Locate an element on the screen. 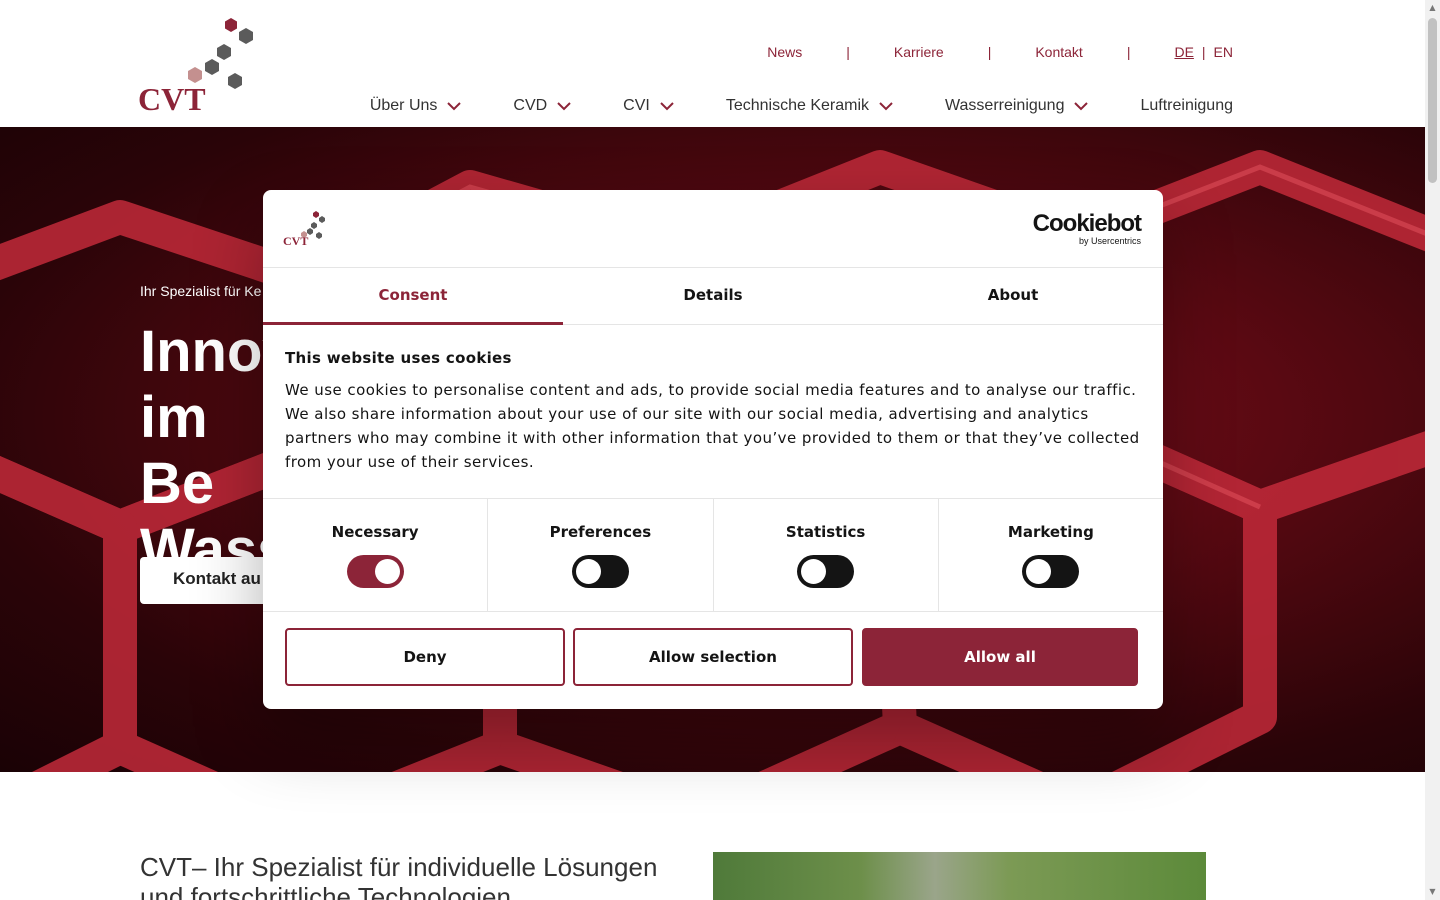 Image resolution: width=1440 pixels, height=900 pixels. tab-about: About is located at coordinates (1013, 296).